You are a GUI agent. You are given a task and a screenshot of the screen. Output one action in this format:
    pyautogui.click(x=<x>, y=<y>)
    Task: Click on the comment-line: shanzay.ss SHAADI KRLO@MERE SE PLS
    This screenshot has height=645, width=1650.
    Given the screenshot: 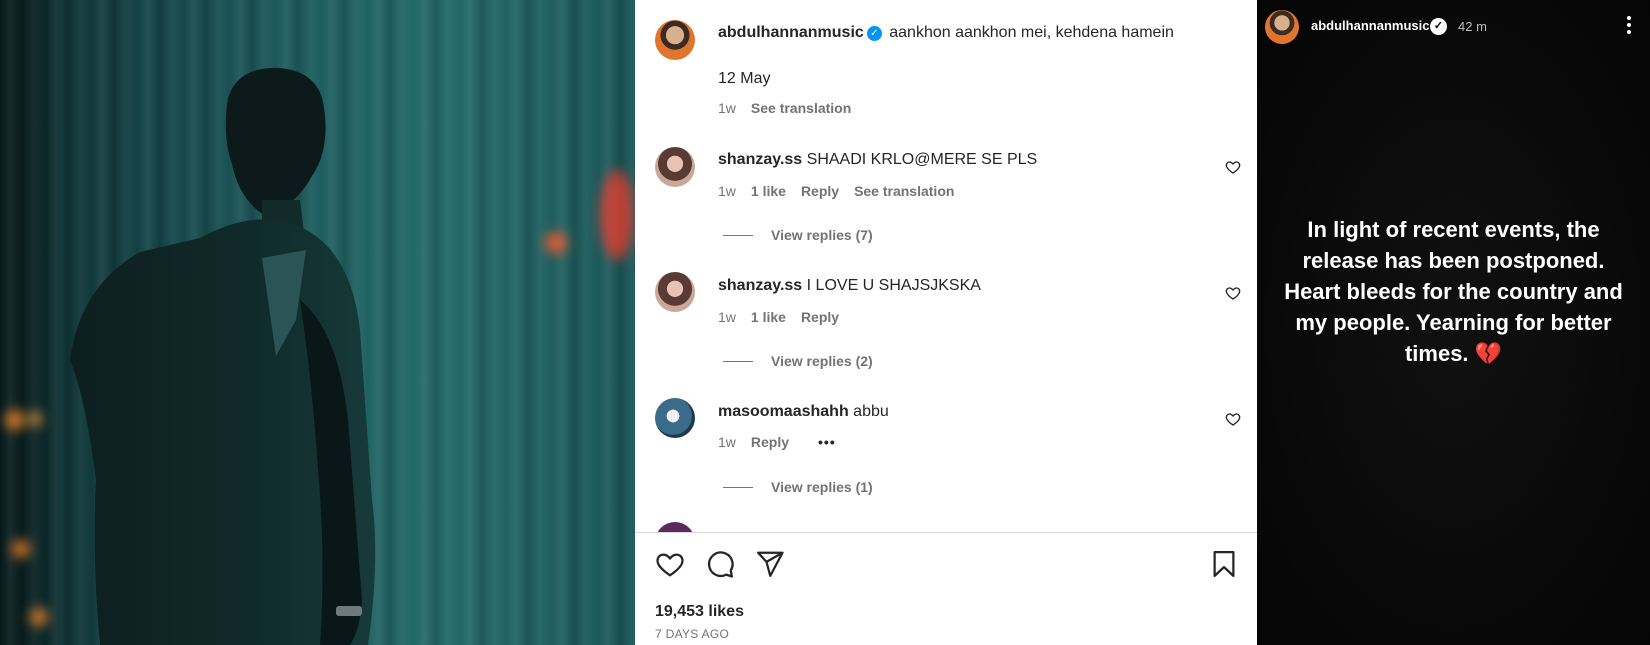 What is the action you would take?
    pyautogui.click(x=877, y=160)
    